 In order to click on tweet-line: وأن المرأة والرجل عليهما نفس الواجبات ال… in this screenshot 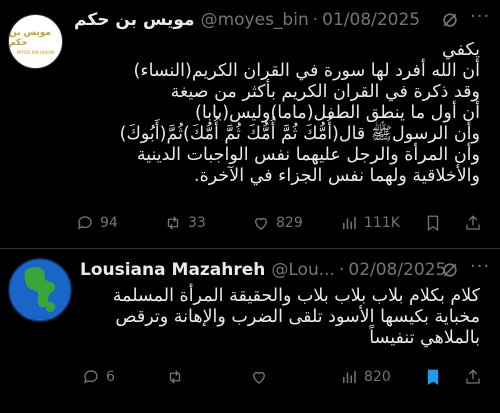, I will do `click(308, 155)`.